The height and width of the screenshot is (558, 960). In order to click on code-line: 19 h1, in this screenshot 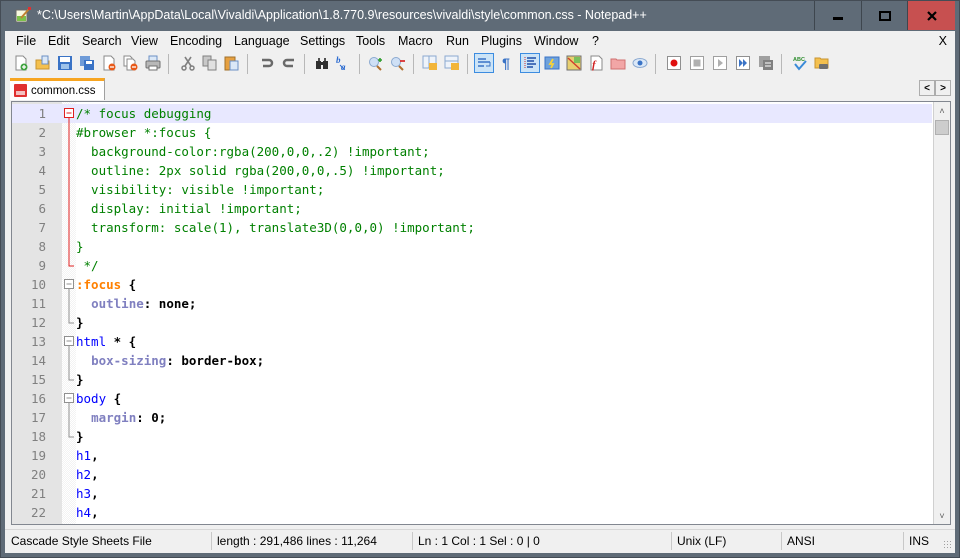, I will do `click(481, 455)`.